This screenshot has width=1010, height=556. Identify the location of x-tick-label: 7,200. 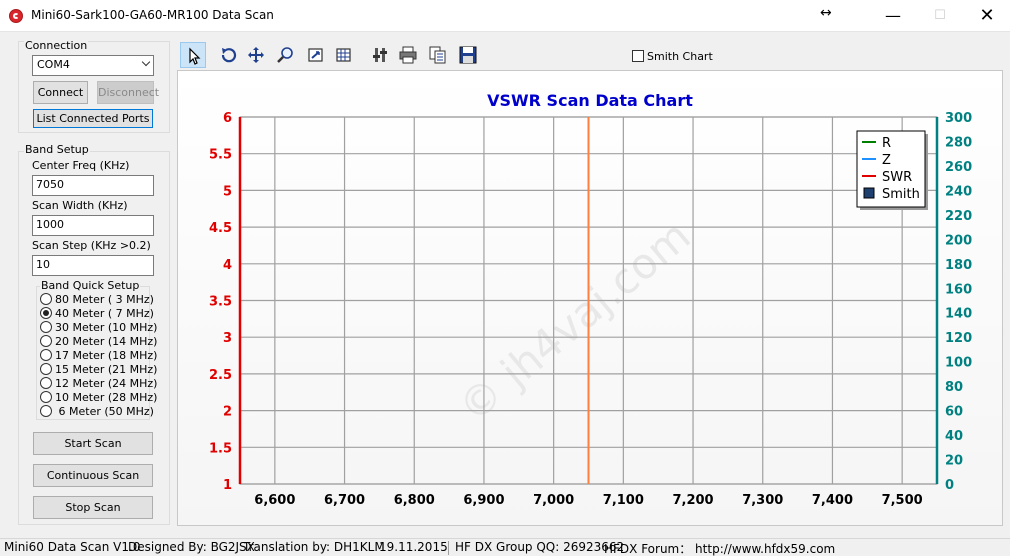
(692, 500).